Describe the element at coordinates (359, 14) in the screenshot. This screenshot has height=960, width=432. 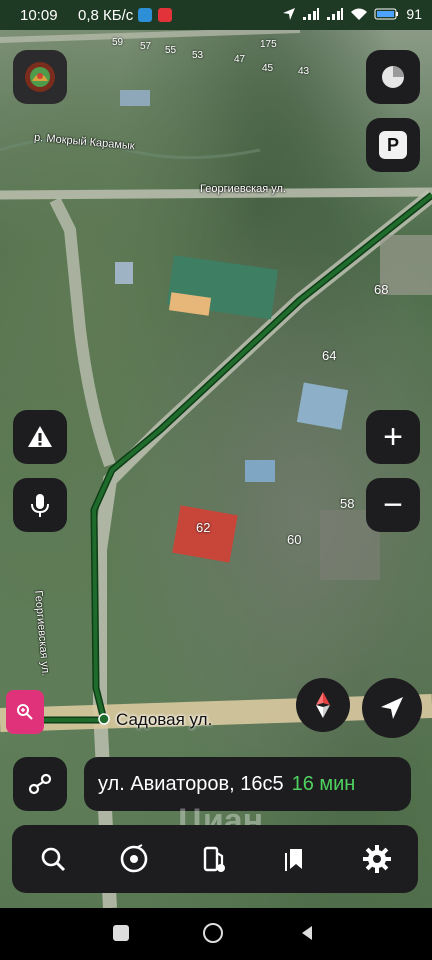
I see `wifi-icon` at that location.